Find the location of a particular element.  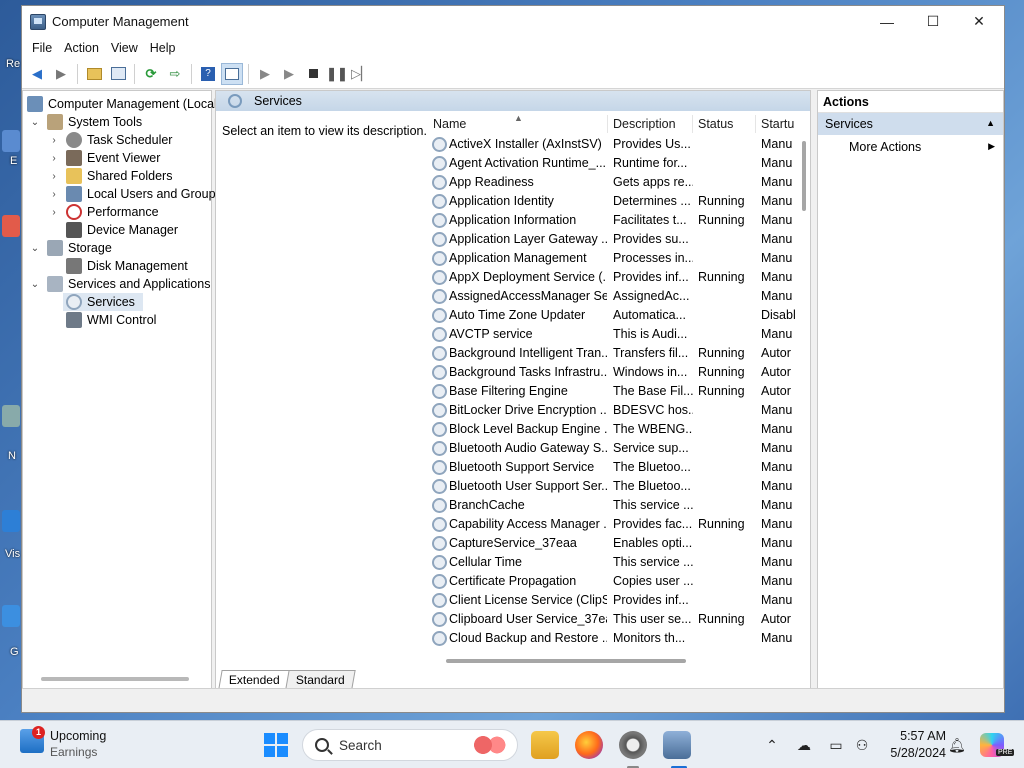

back-button: ◀ is located at coordinates (37, 74).